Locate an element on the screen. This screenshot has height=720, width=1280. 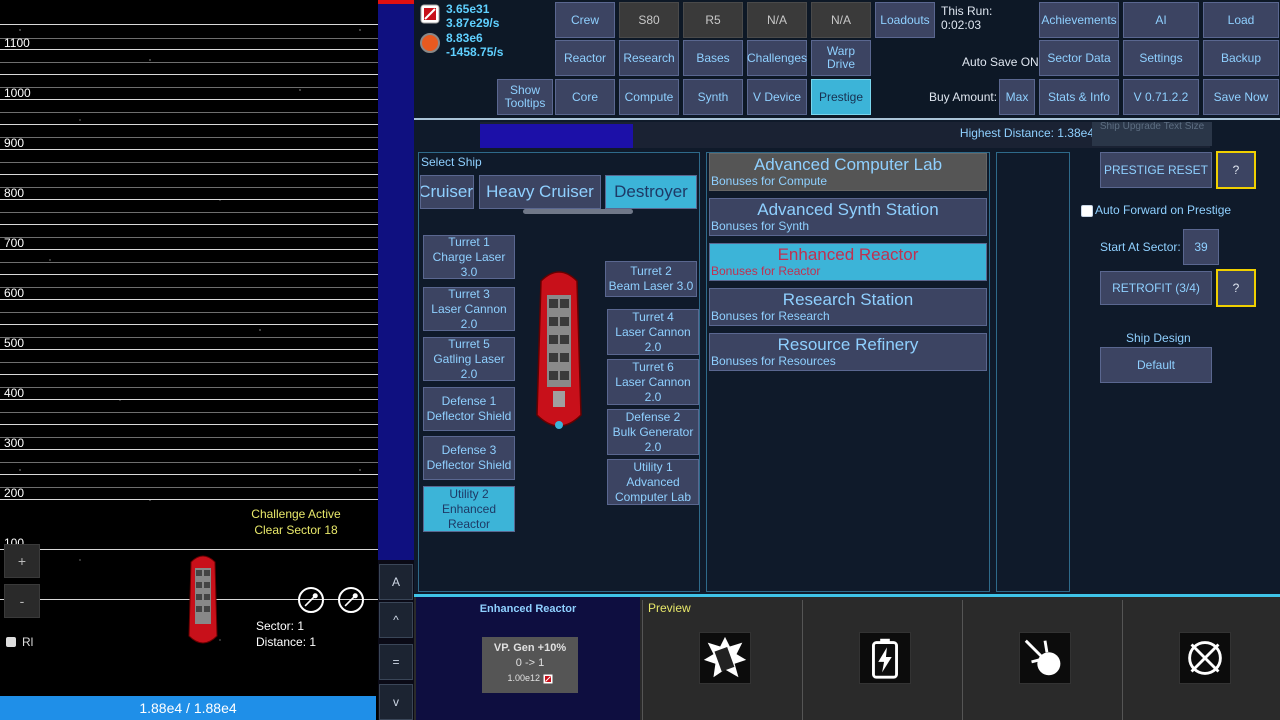
slot-turret-1: Turret 1 Charge Laser 3.0 is located at coordinates (469, 257).